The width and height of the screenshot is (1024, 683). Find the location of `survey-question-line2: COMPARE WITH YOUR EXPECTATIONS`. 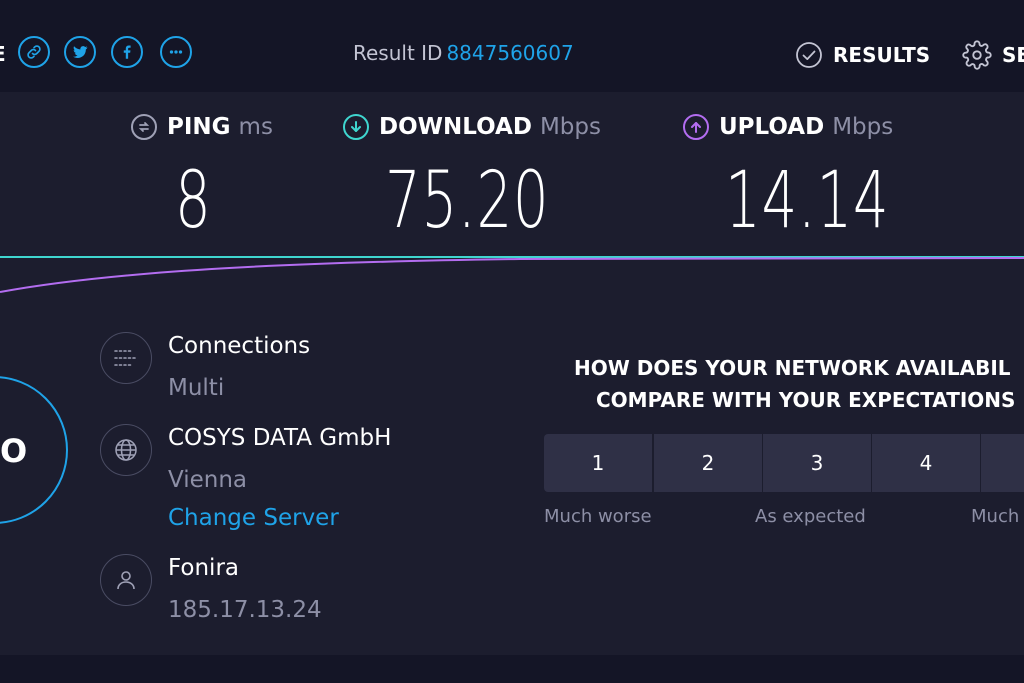

survey-question-line2: COMPARE WITH YOUR EXPECTATIONS is located at coordinates (806, 400).